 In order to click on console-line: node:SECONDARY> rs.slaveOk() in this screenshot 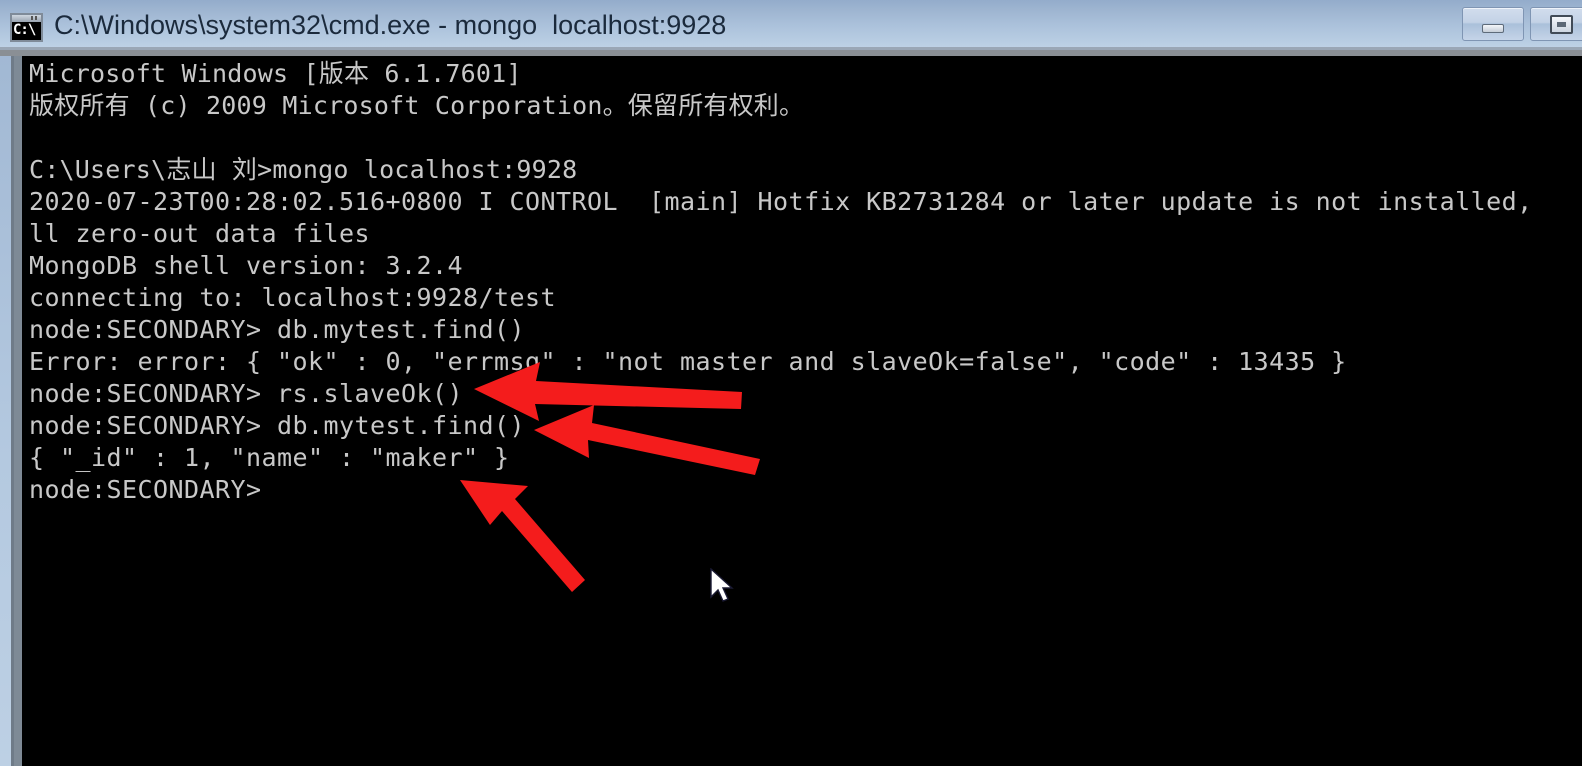, I will do `click(246, 393)`.